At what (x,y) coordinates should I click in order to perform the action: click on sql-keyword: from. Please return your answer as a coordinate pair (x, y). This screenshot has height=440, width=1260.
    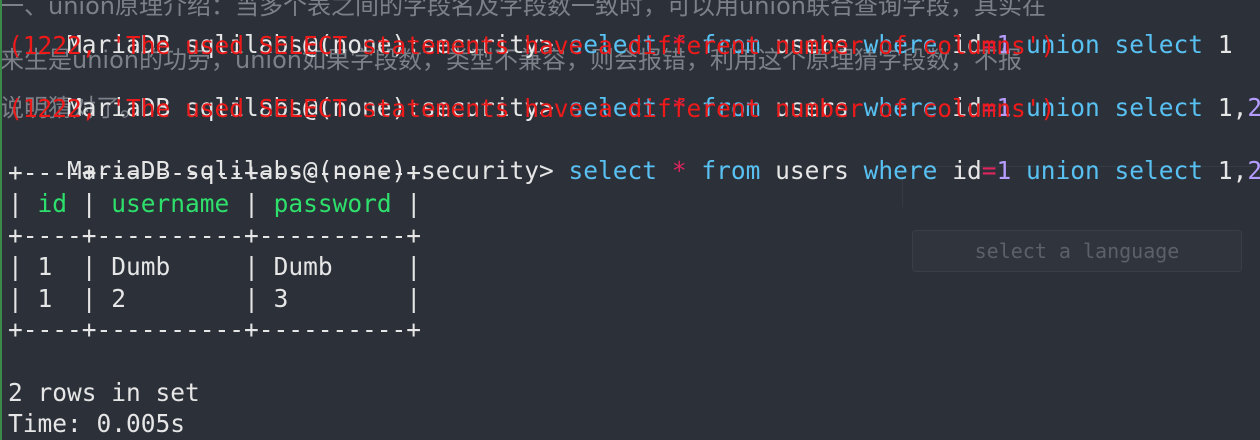
    Looking at the image, I should click on (731, 170).